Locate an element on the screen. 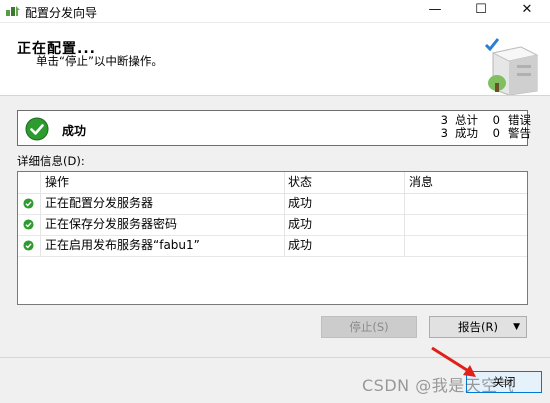 Image resolution: width=550 pixels, height=403 pixels. page-subtitle: 单击“停止”以中断操作。 is located at coordinates (99, 61).